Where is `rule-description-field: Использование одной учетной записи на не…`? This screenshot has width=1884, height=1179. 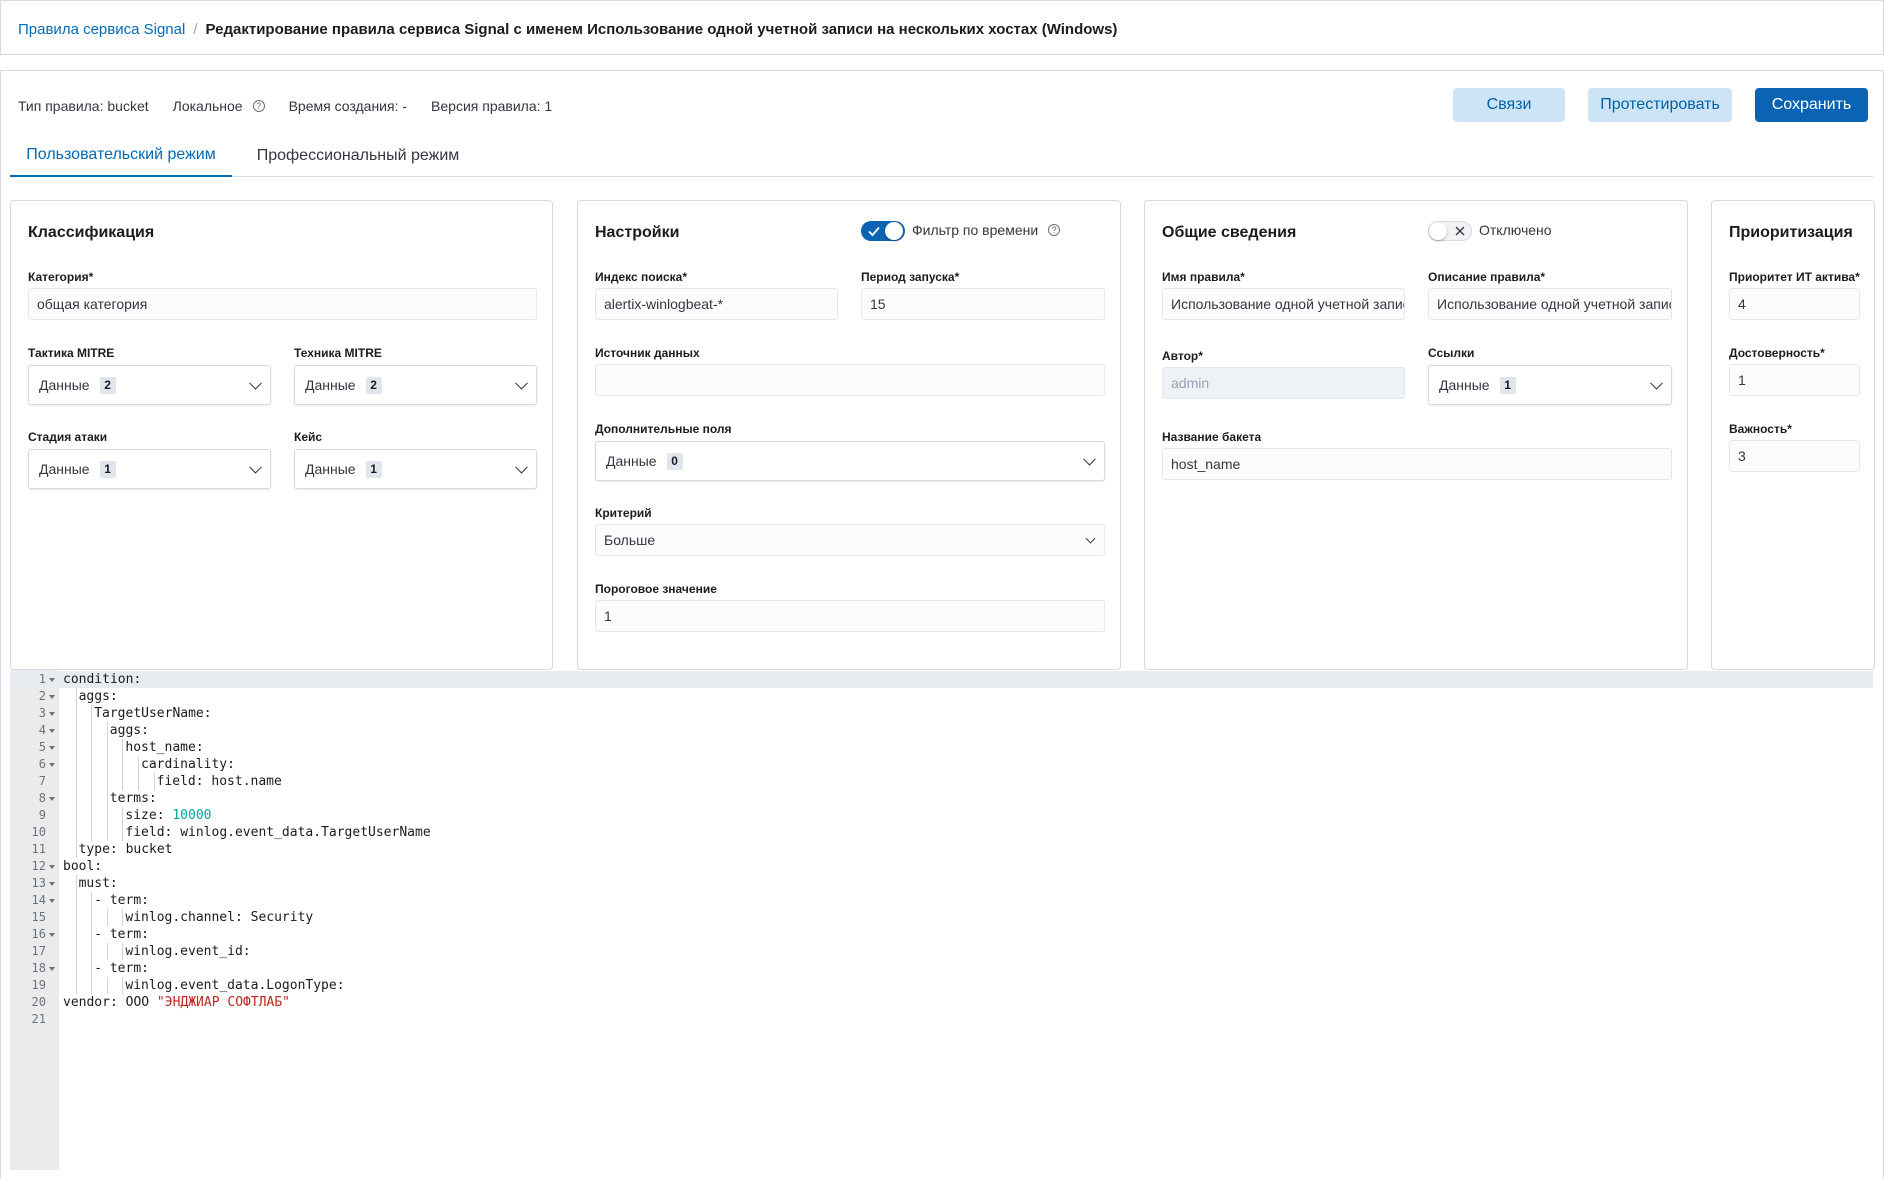 rule-description-field: Использование одной учетной записи на не… is located at coordinates (1550, 304).